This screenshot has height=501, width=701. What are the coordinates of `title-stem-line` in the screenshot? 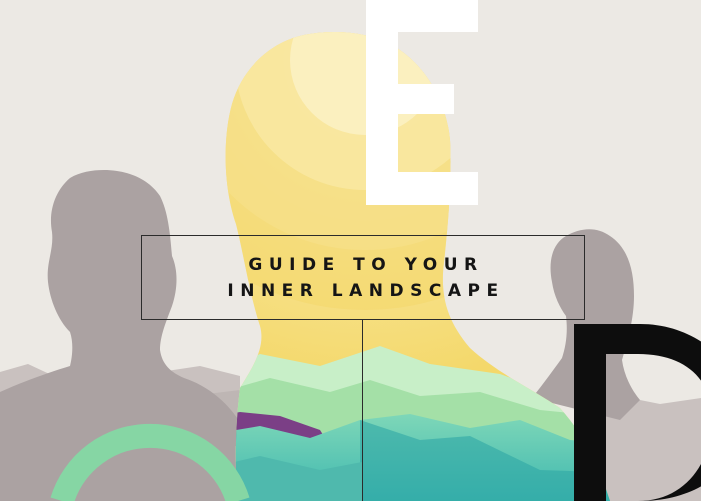 It's located at (362, 410).